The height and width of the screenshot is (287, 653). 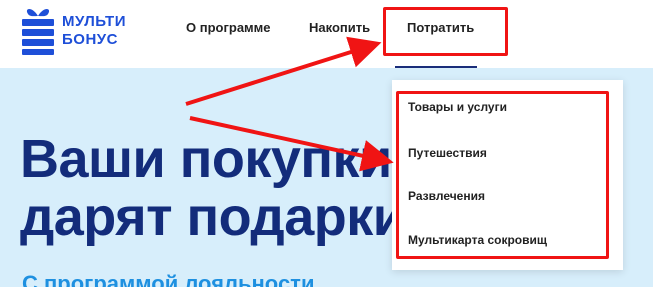 What do you see at coordinates (228, 27) in the screenshot?
I see `nav-item-about: О программе` at bounding box center [228, 27].